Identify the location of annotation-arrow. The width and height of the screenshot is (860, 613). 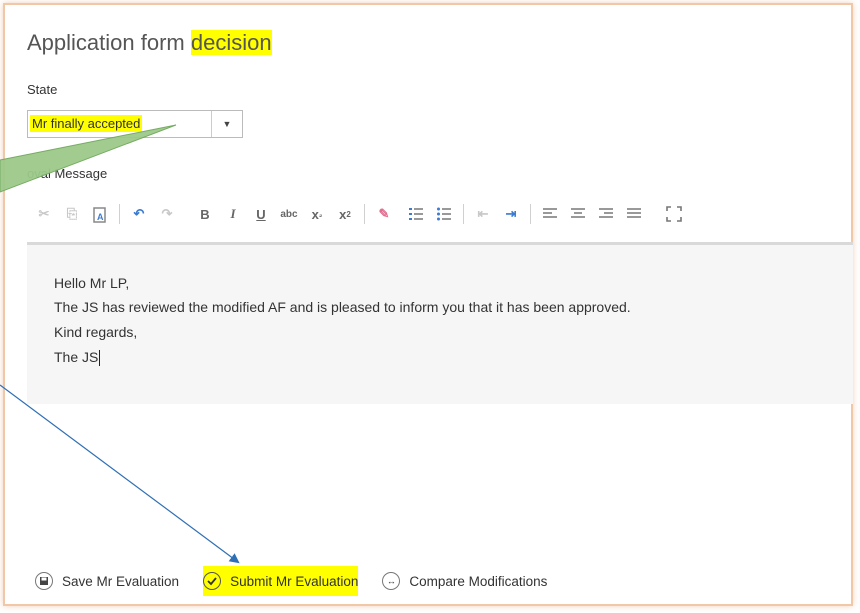
(120, 474).